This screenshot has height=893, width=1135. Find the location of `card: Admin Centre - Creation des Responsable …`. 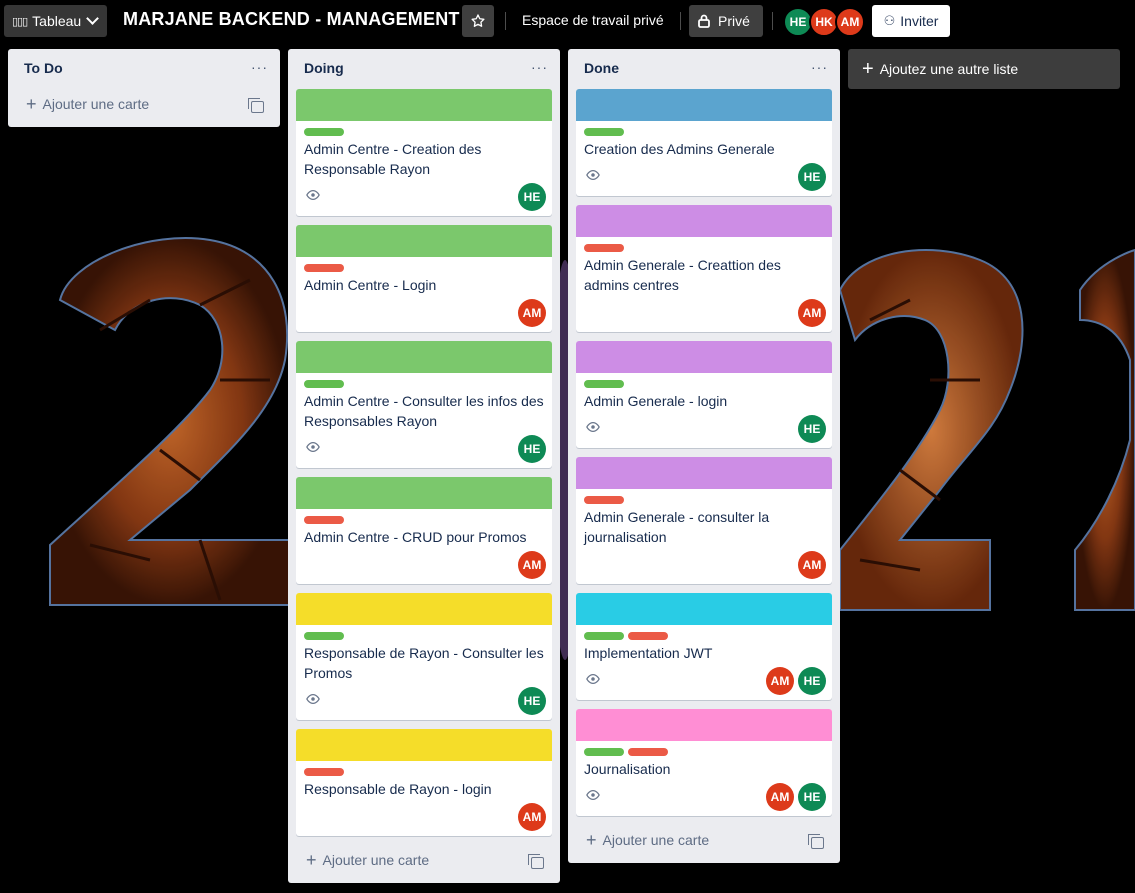

card: Admin Centre - Creation des Responsable … is located at coordinates (424, 152).